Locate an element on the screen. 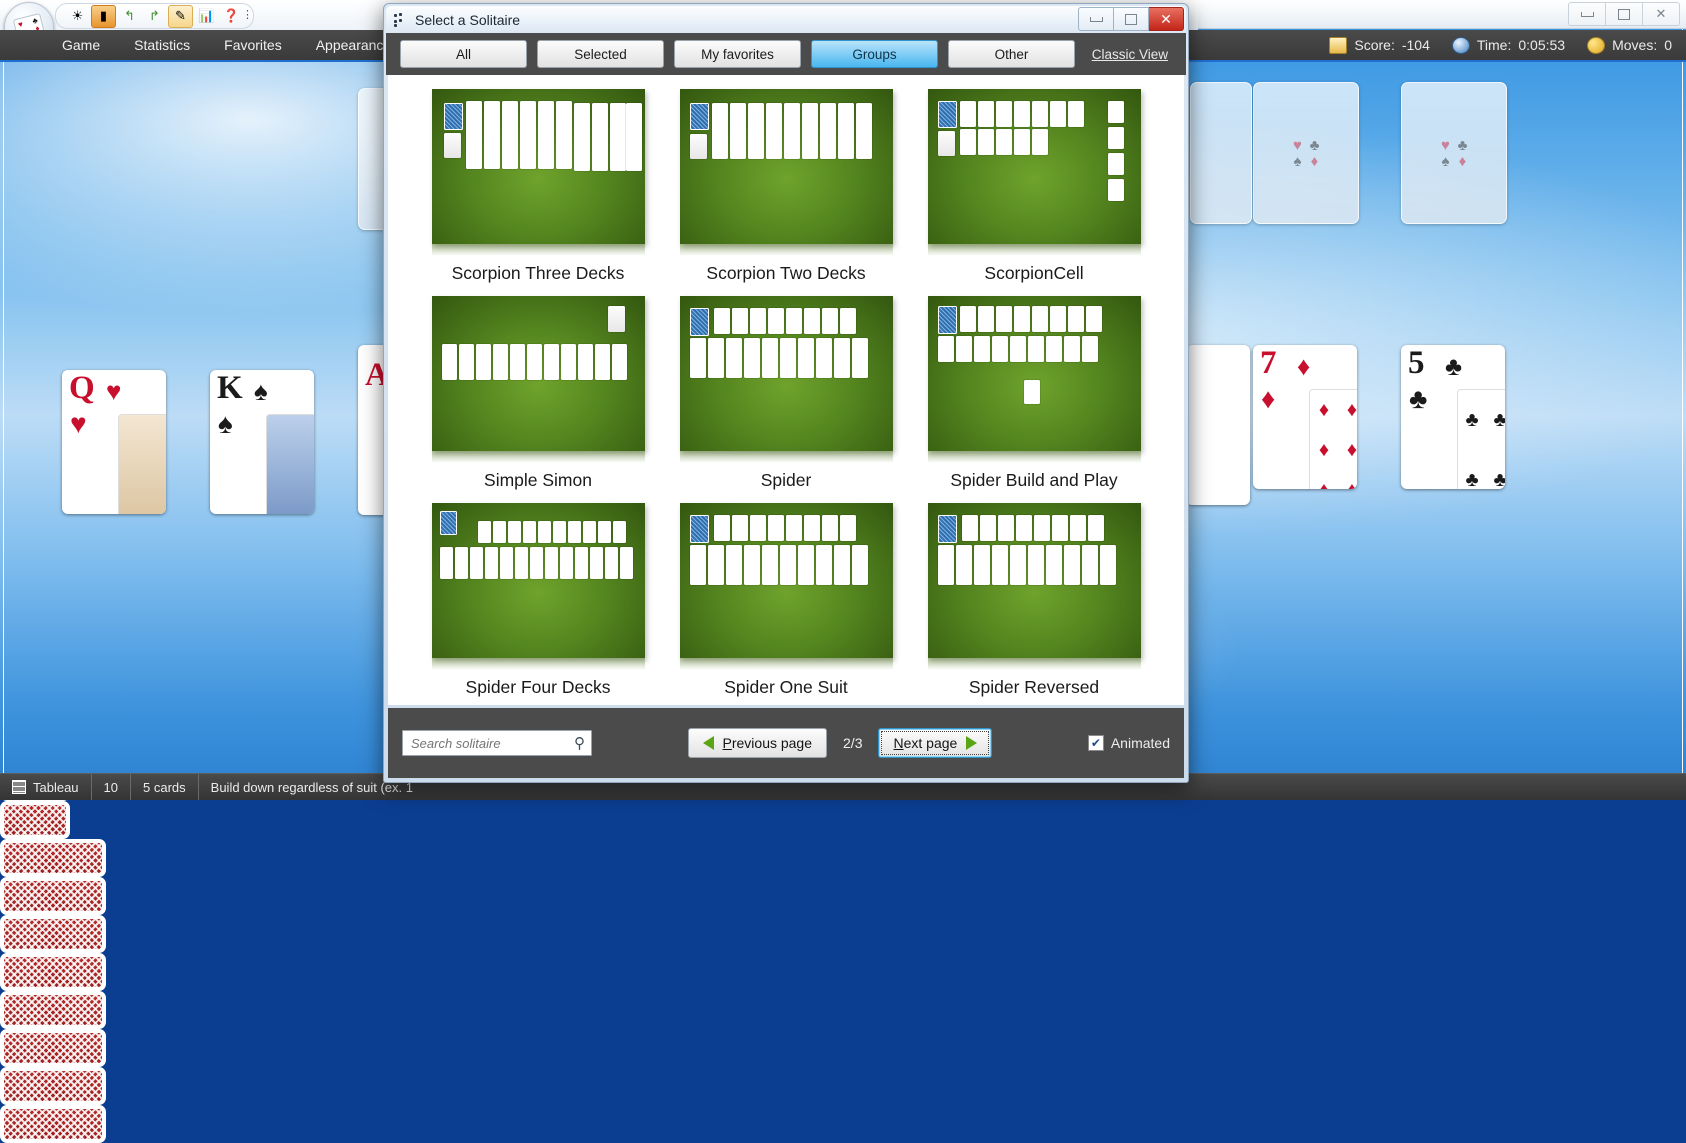 The width and height of the screenshot is (1686, 1143). solitaire-item: Simple Simon is located at coordinates (538, 393).